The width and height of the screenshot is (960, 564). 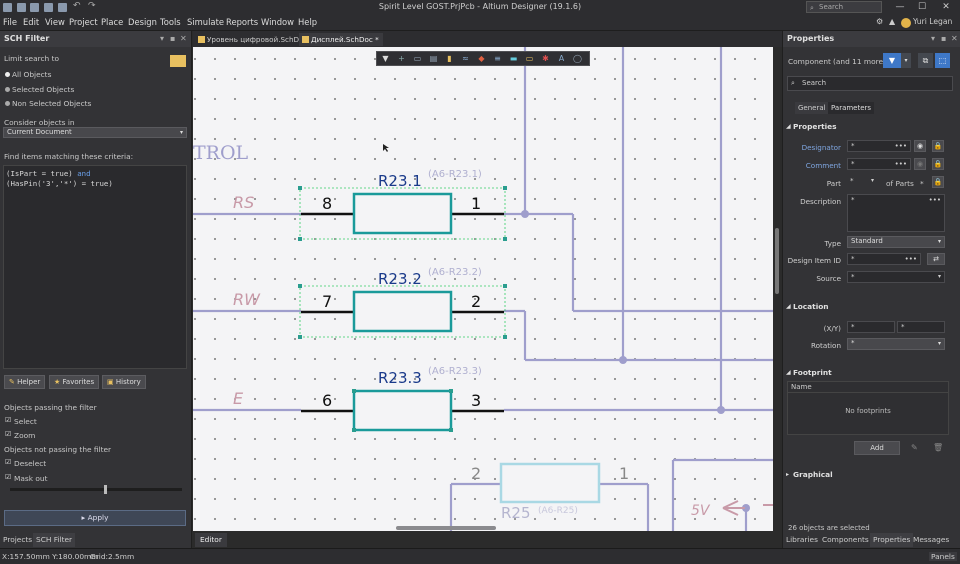 What do you see at coordinates (802, 540) in the screenshot?
I see `tab-libraries: Libraries` at bounding box center [802, 540].